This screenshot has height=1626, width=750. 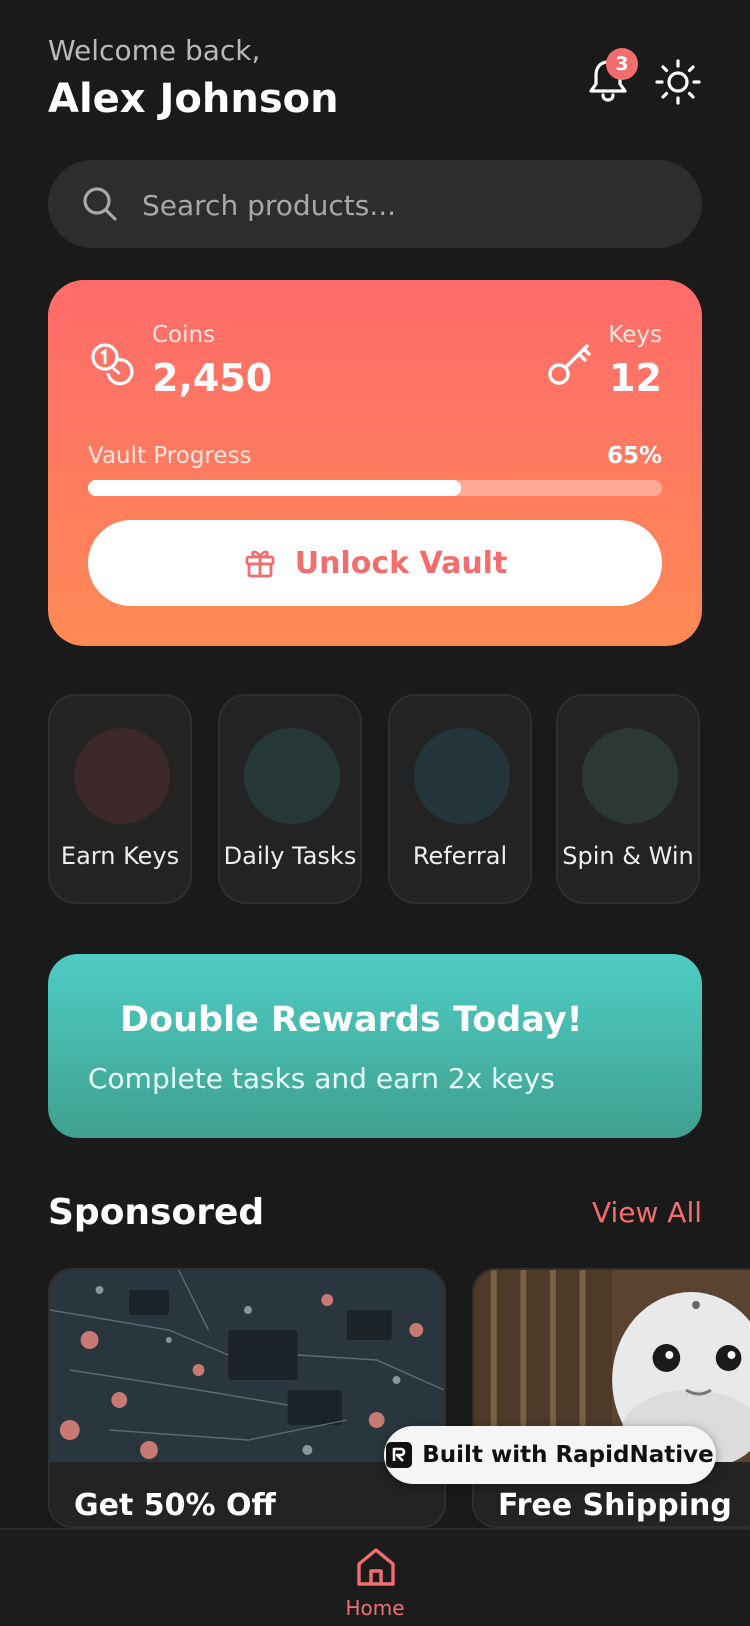 I want to click on vault-progress-bar, so click(x=375, y=488).